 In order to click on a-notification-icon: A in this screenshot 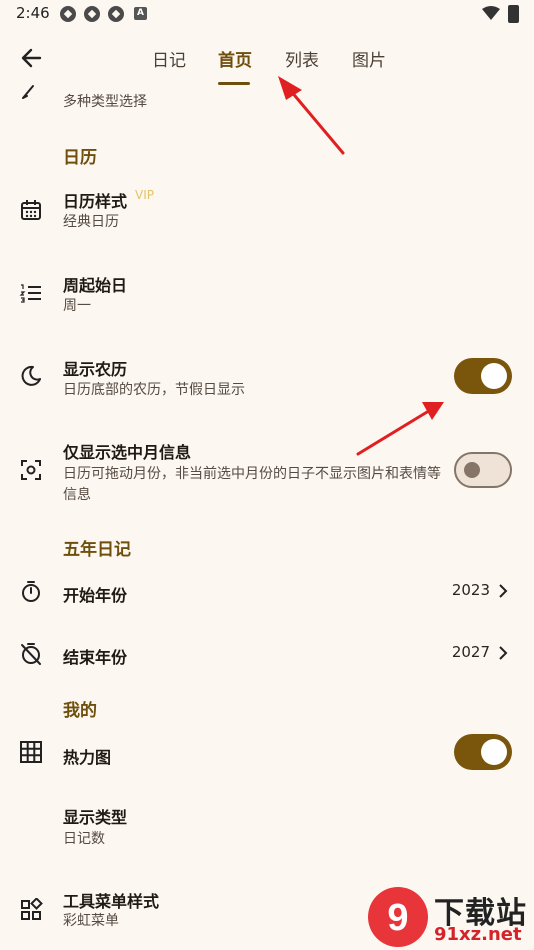, I will do `click(140, 13)`.